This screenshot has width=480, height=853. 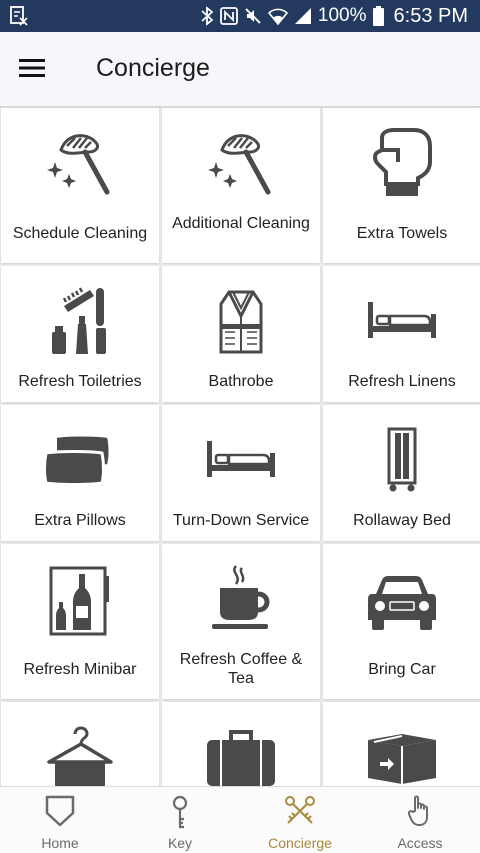 What do you see at coordinates (302, 16) in the screenshot?
I see `signal-icon` at bounding box center [302, 16].